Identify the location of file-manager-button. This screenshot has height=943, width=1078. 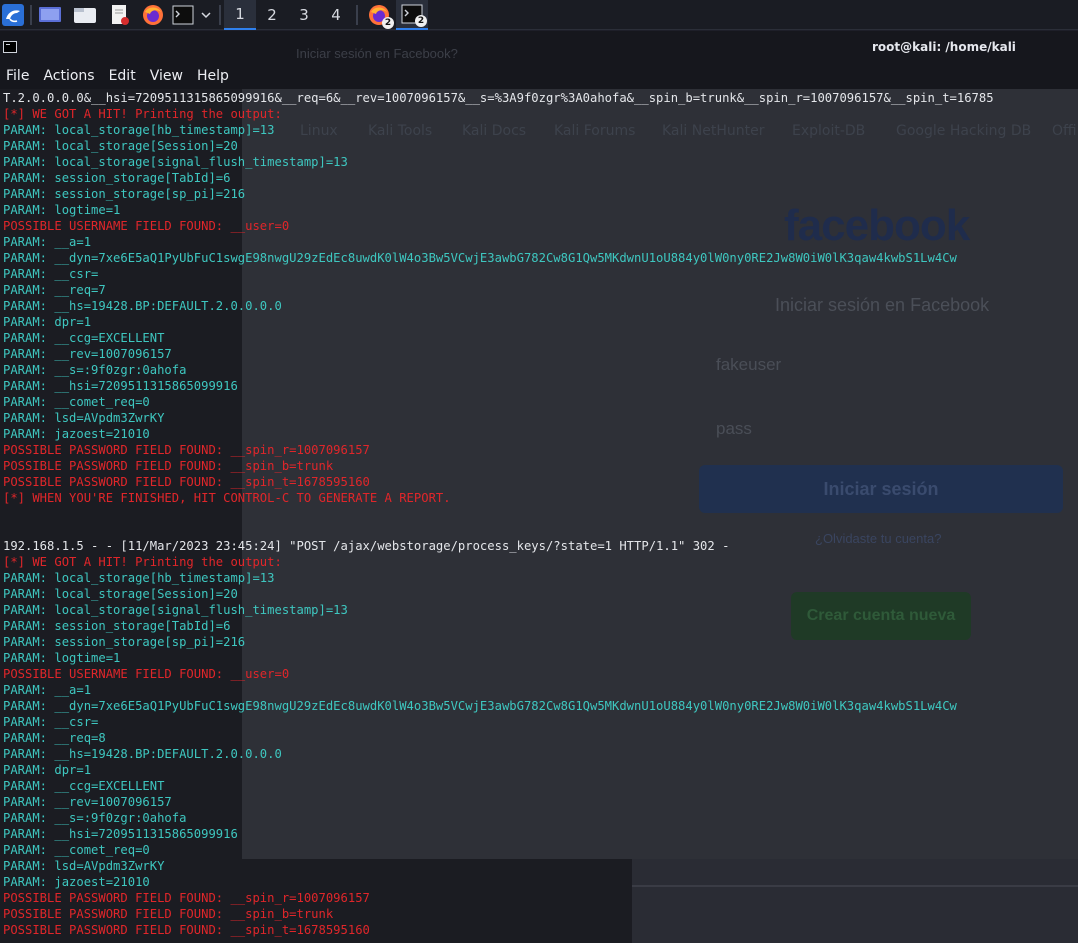
(85, 15).